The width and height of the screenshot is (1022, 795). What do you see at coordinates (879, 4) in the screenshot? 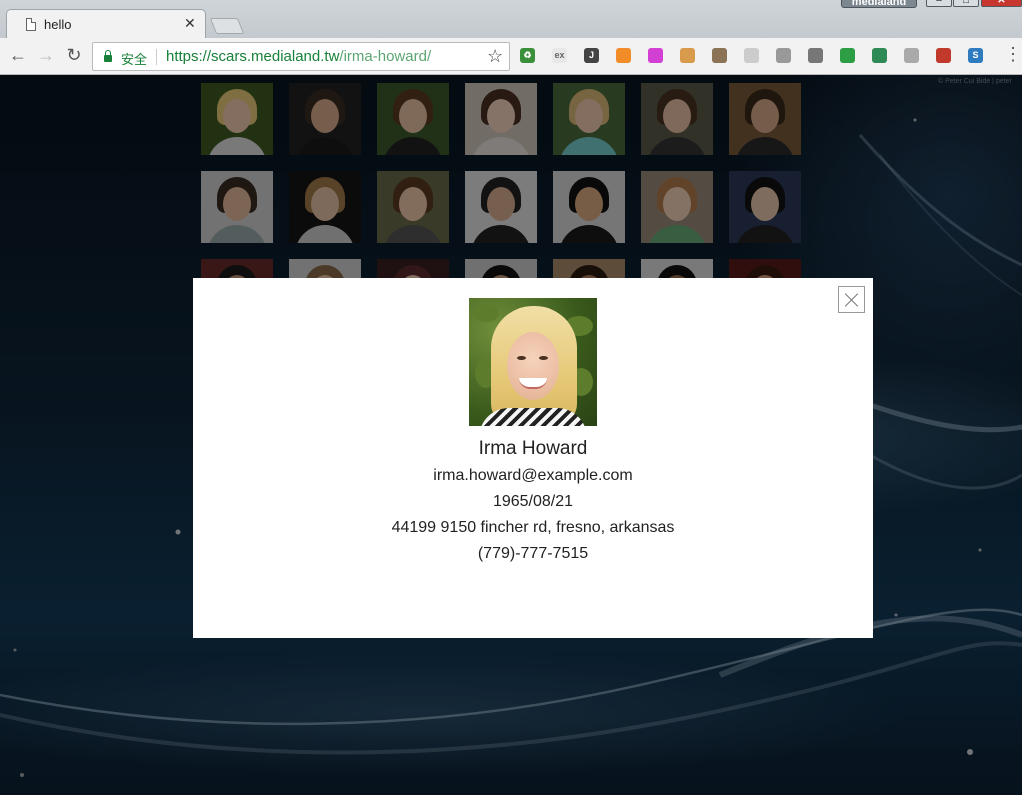
I see `profile-button: medialand` at bounding box center [879, 4].